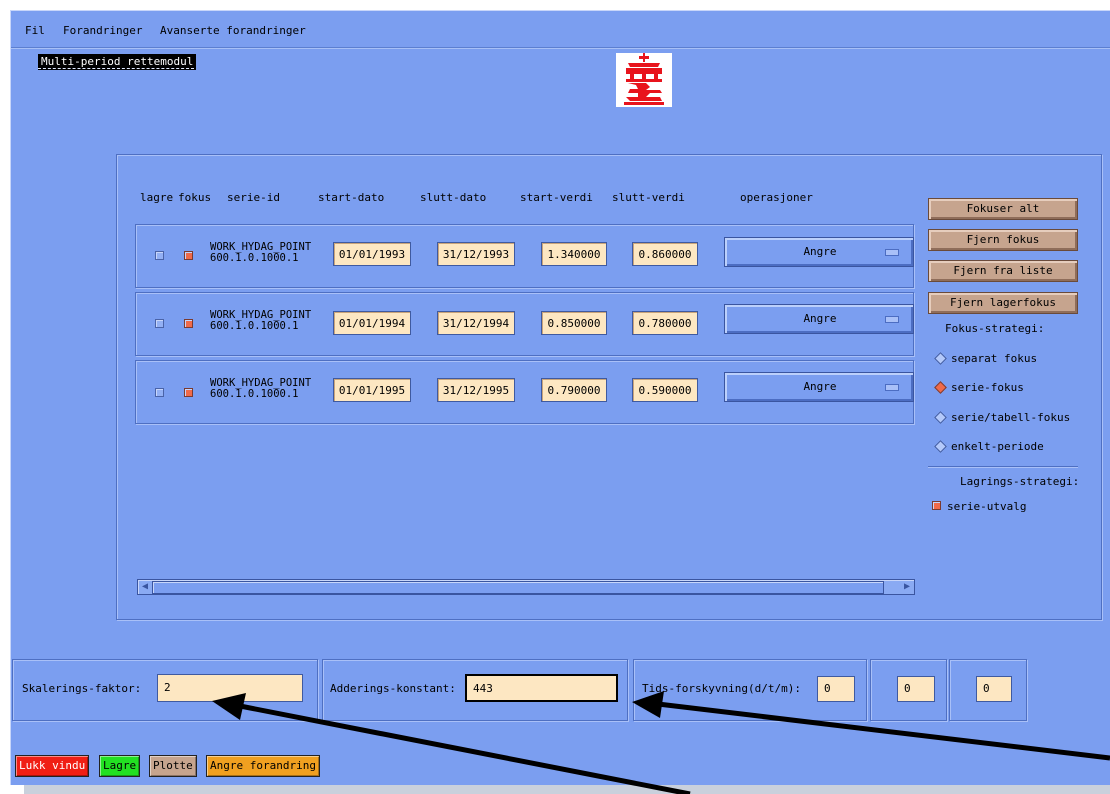 The height and width of the screenshot is (794, 1110). I want to click on serie-utvalg-checkbox: serie-utvalg, so click(979, 506).